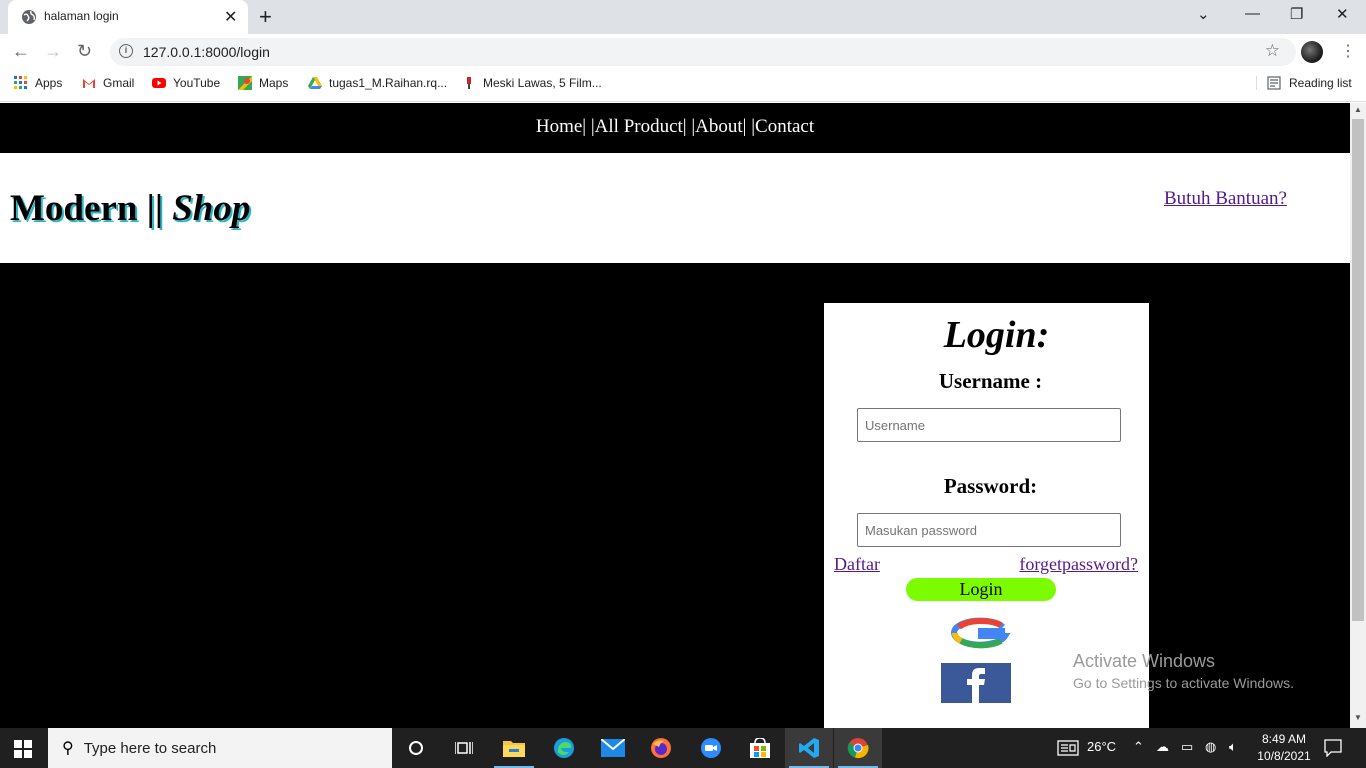 The image size is (1366, 768). I want to click on zoom-icon, so click(711, 748).